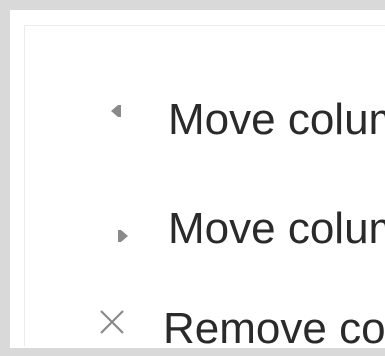 This screenshot has width=385, height=356. What do you see at coordinates (116, 98) in the screenshot?
I see `move-left-icon` at bounding box center [116, 98].